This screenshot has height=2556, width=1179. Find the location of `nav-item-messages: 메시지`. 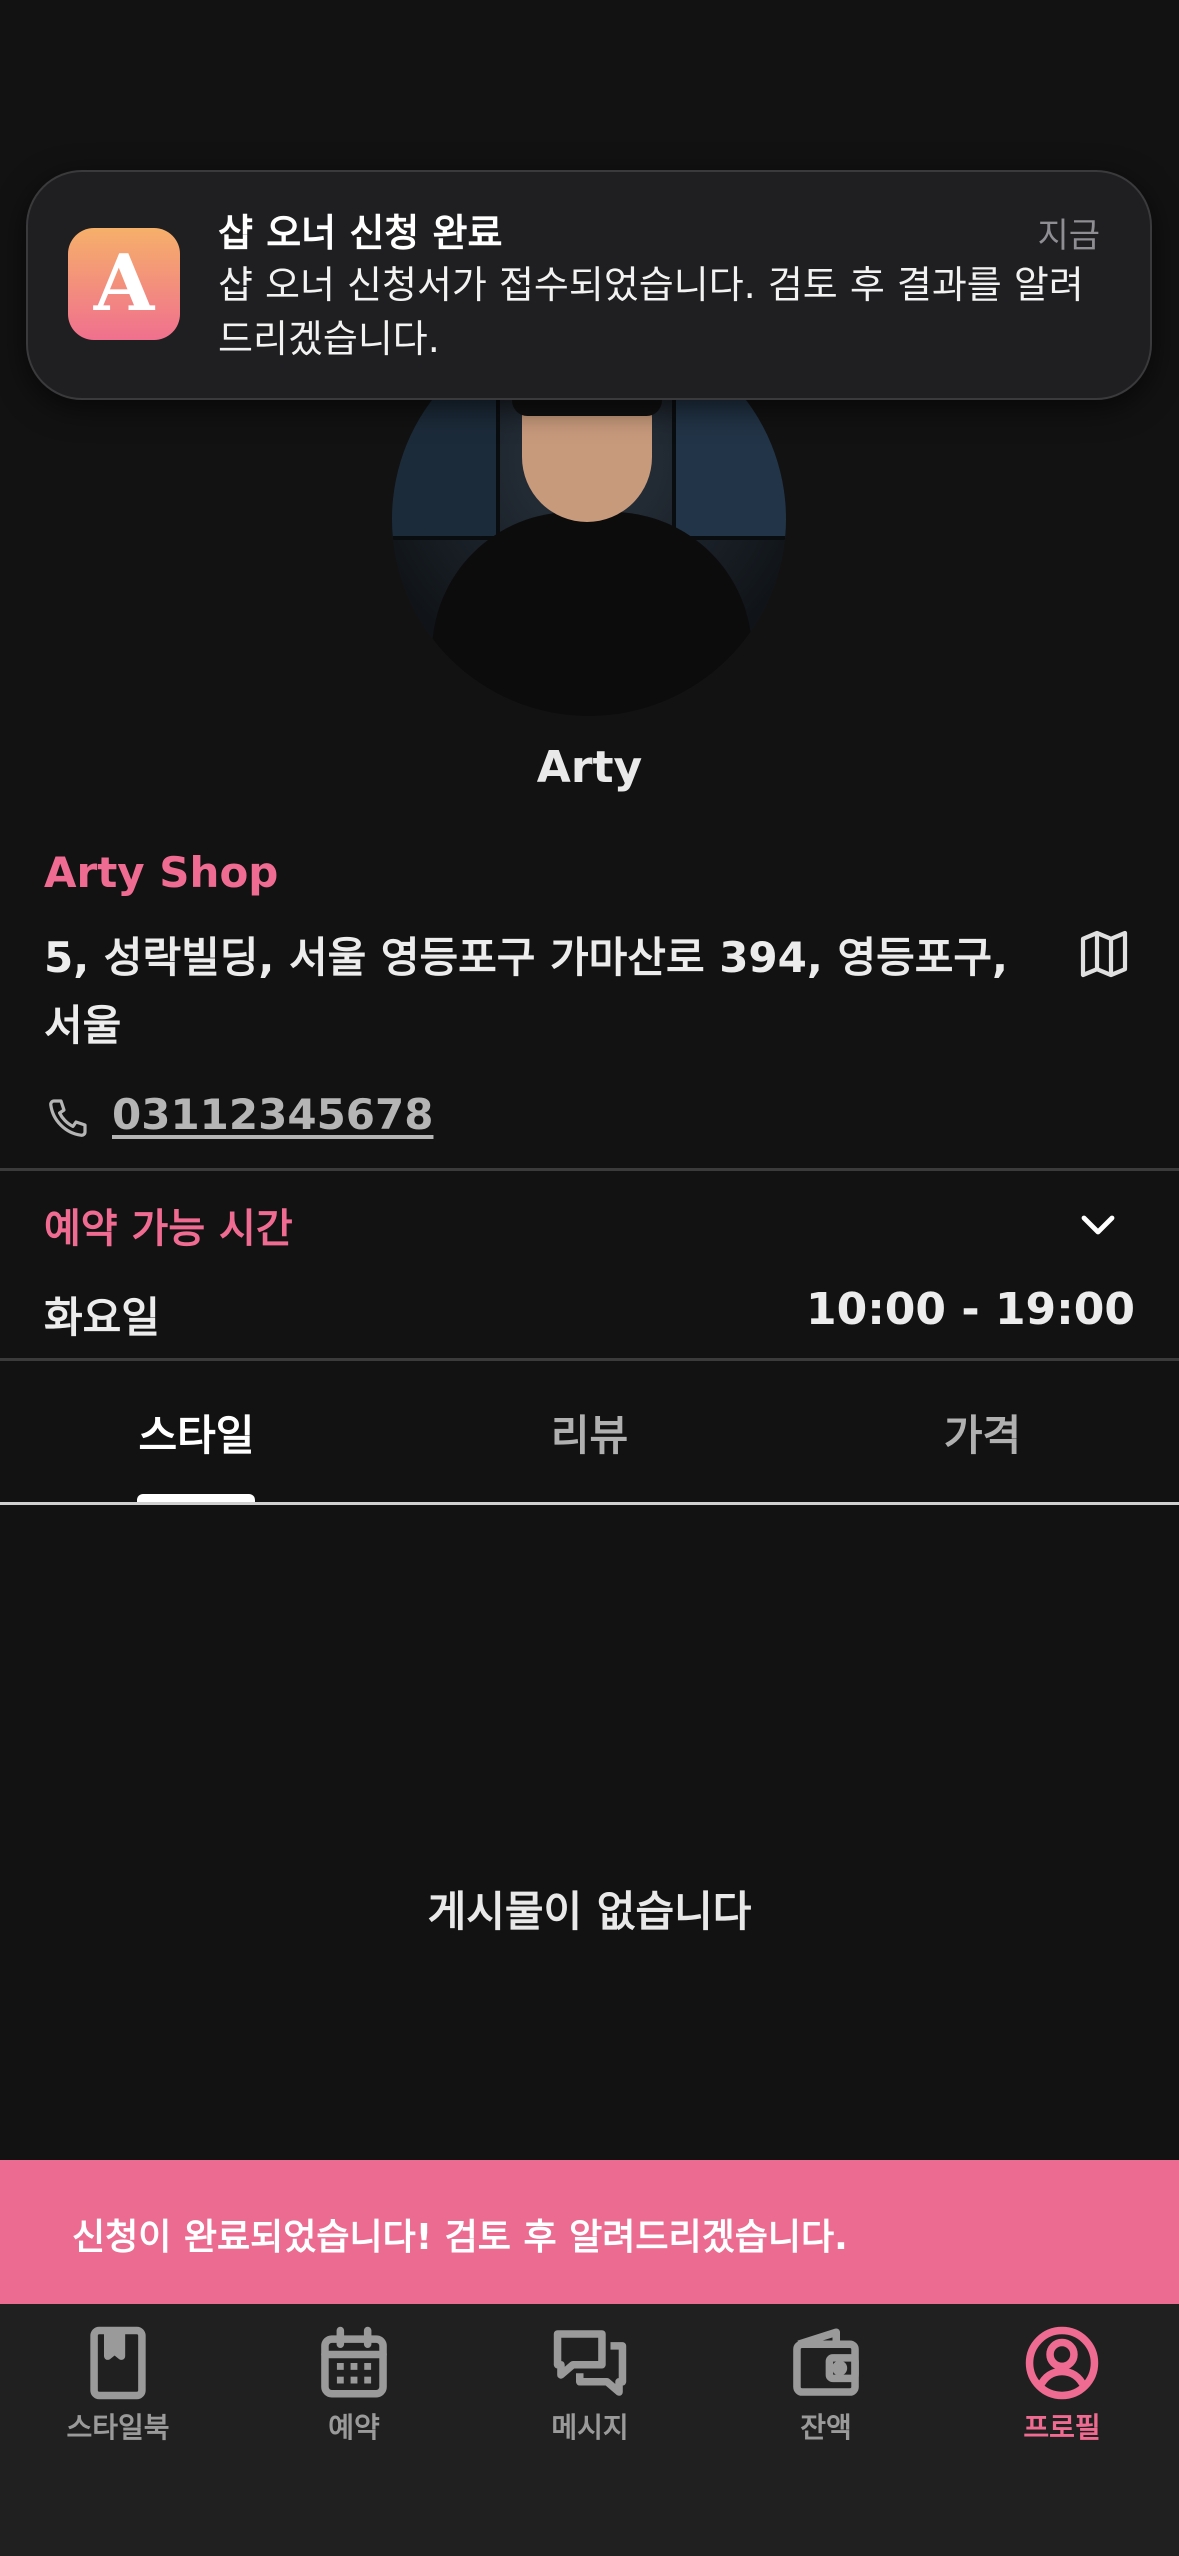

nav-item-messages: 메시지 is located at coordinates (590, 2384).